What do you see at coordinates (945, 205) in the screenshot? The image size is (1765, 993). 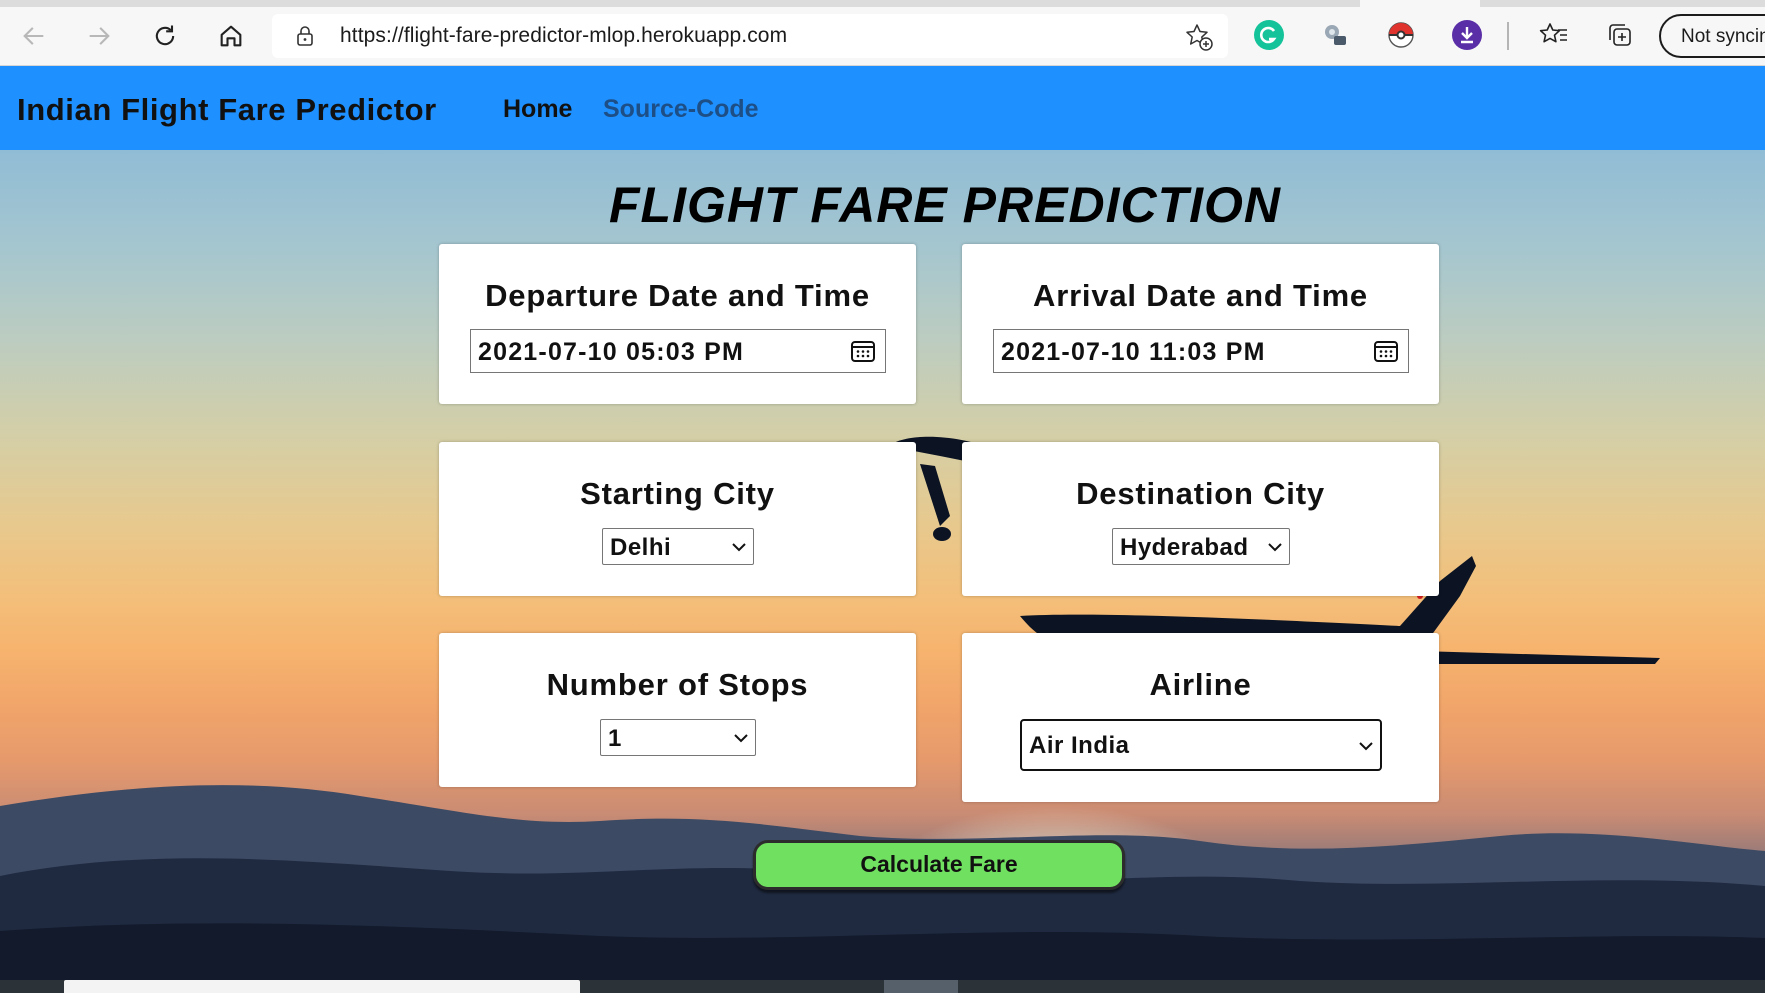 I see `page-title: FLIGHT FARE PREDICTION` at bounding box center [945, 205].